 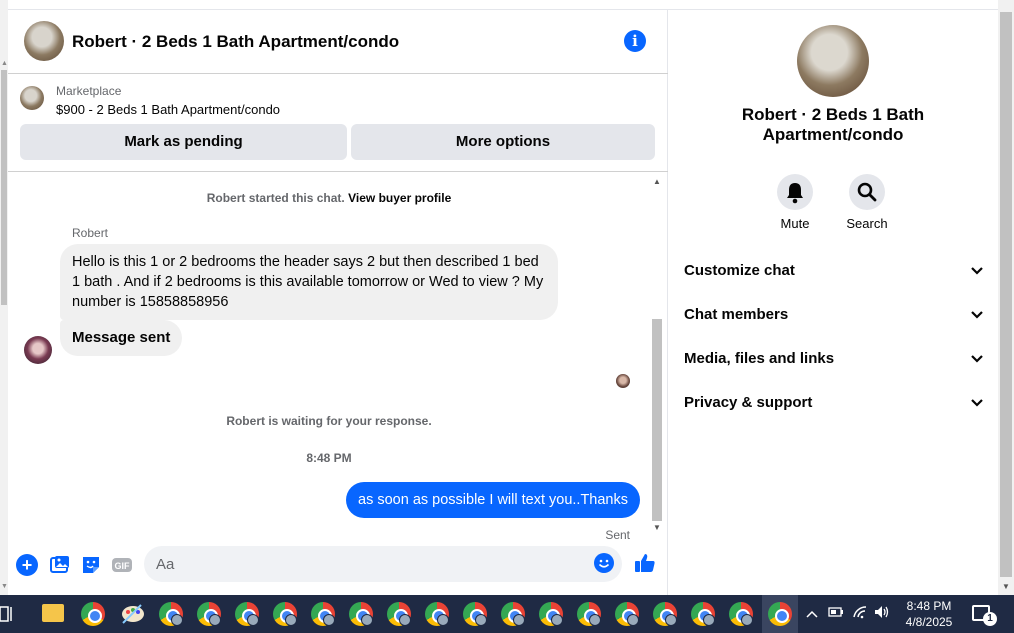 What do you see at coordinates (503, 5) in the screenshot?
I see `top-border` at bounding box center [503, 5].